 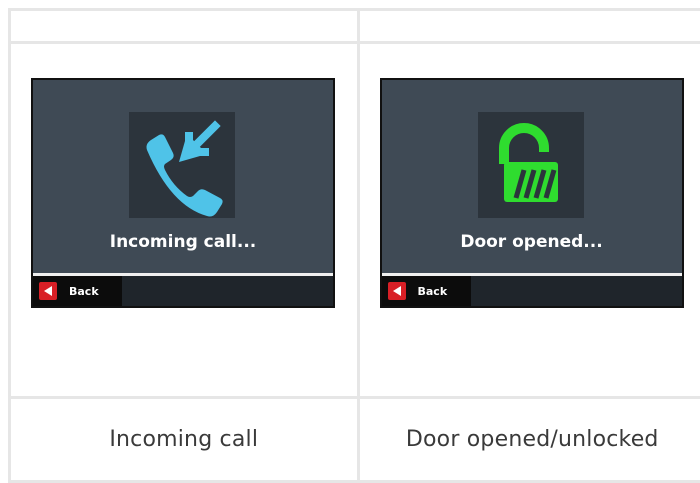 I want to click on header-cell-right, so click(x=529, y=26).